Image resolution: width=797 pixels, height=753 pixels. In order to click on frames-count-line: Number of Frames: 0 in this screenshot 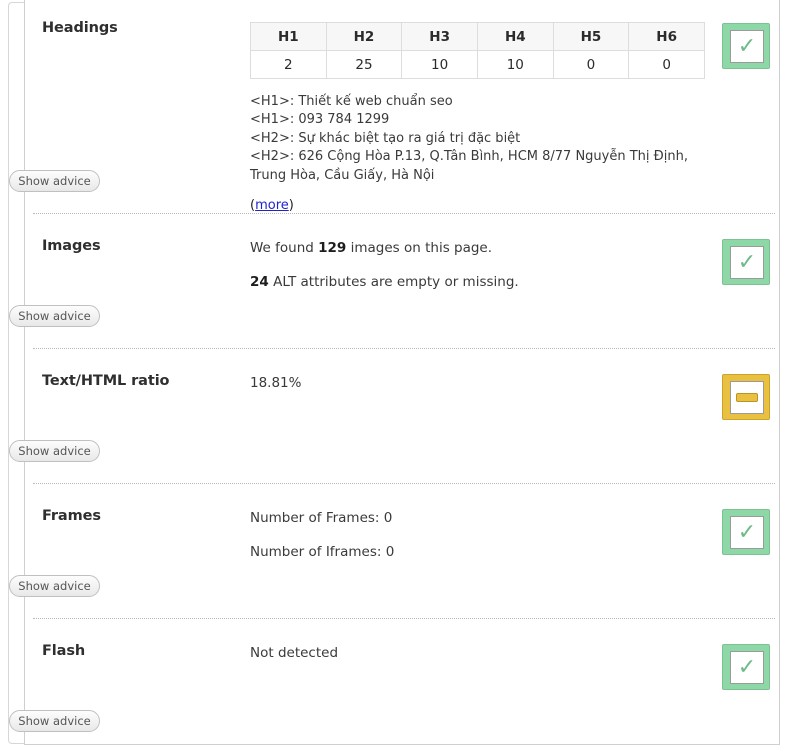, I will do `click(321, 518)`.